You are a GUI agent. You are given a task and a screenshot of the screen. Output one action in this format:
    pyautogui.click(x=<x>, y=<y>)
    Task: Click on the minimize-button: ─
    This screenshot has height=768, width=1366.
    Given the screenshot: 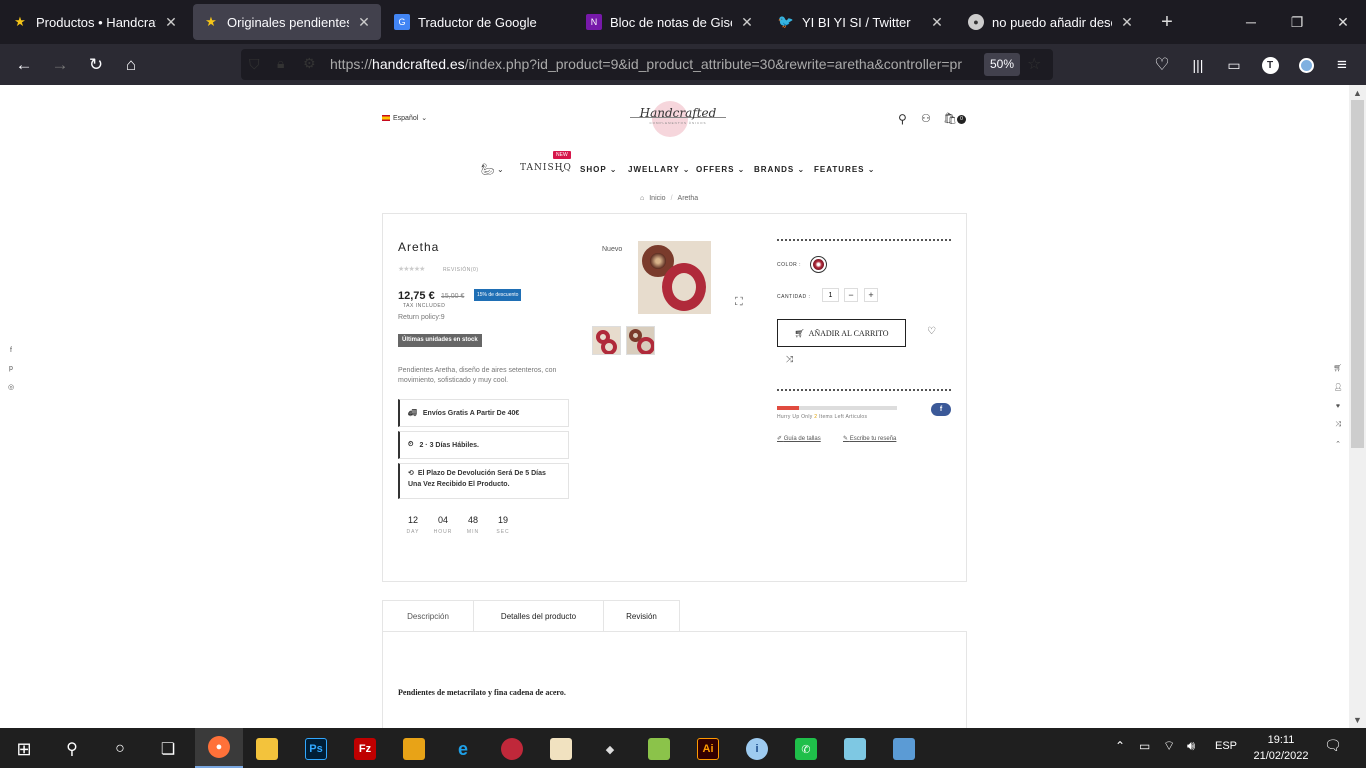 What is the action you would take?
    pyautogui.click(x=1251, y=22)
    